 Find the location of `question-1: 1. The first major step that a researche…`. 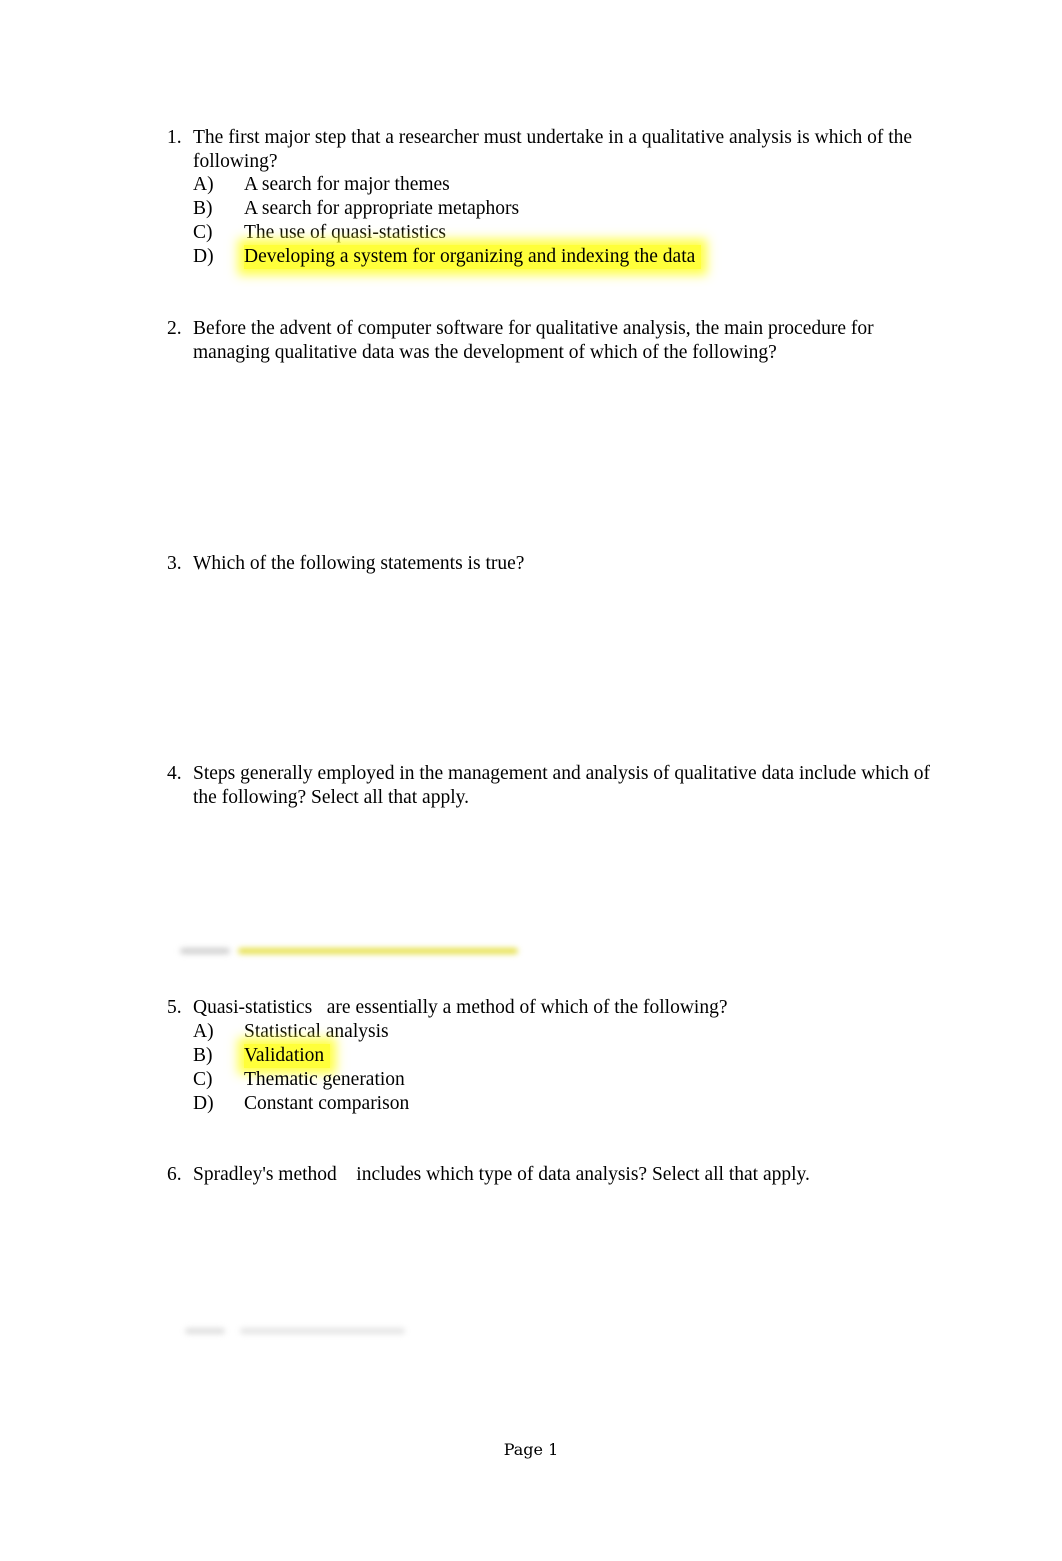

question-1: 1. The first major step that a researche… is located at coordinates (557, 197).